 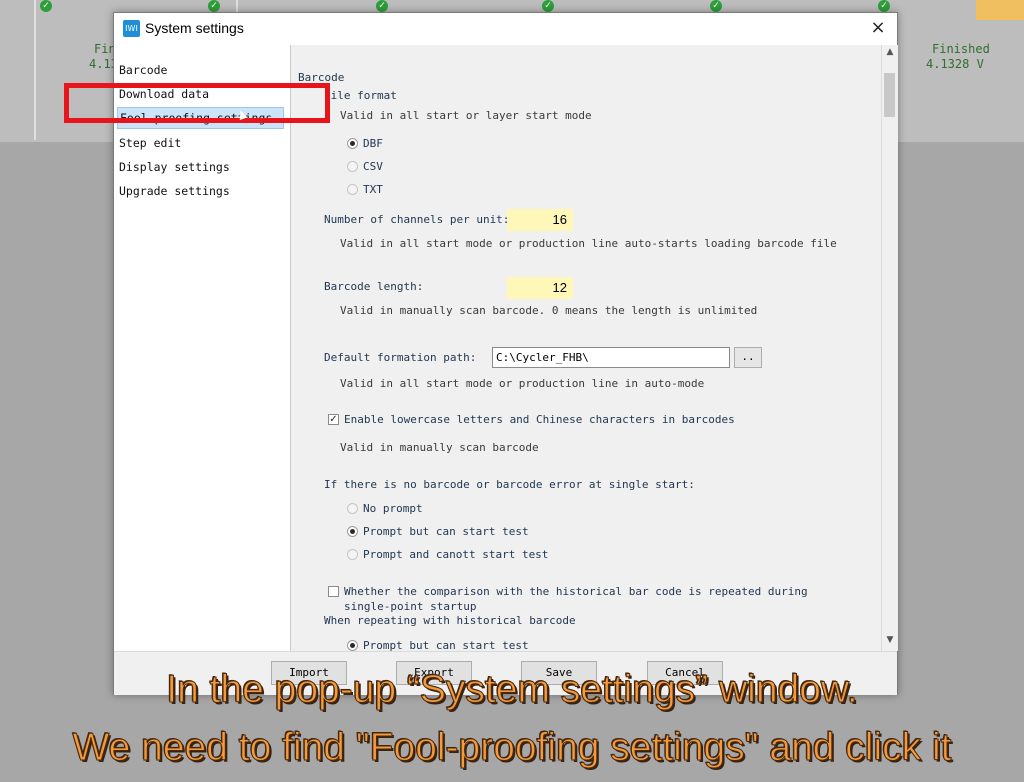 What do you see at coordinates (1000, 10) in the screenshot?
I see `brand-logo` at bounding box center [1000, 10].